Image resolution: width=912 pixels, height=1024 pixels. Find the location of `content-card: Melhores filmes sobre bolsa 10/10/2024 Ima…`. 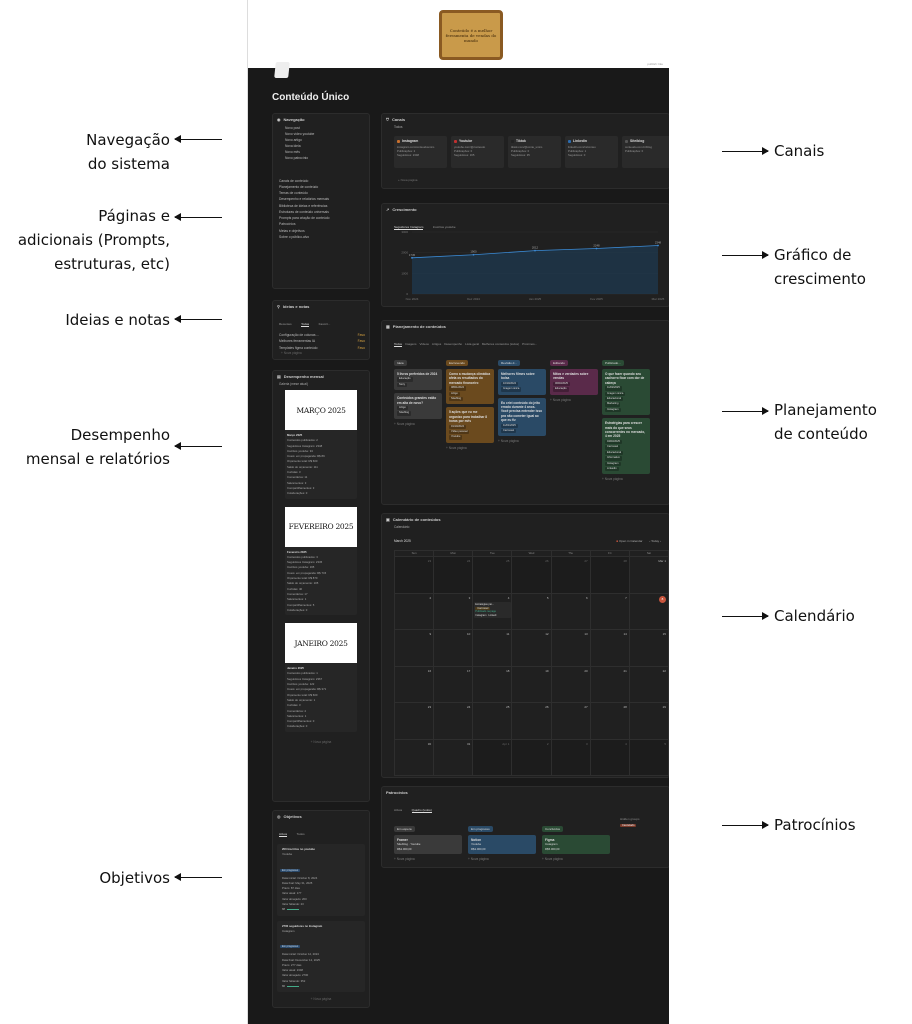

content-card: Melhores filmes sobre bolsa 10/10/2024 Ima… is located at coordinates (522, 382).